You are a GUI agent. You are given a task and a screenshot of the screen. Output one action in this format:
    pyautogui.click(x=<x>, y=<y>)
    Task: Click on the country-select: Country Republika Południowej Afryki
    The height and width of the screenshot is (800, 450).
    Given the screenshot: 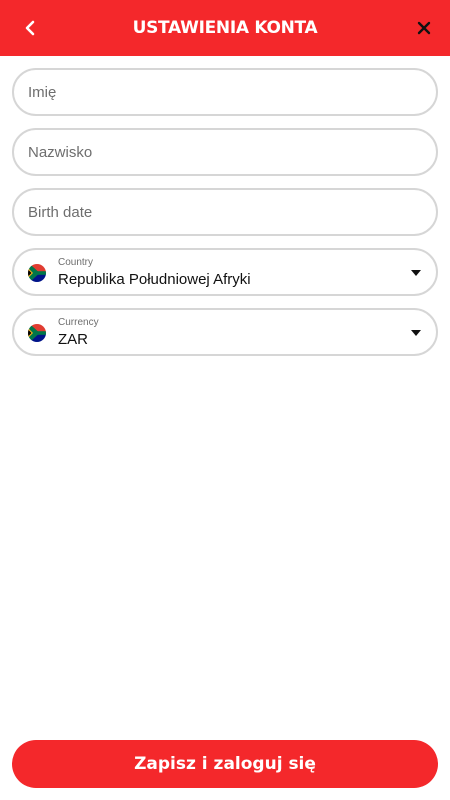 What is the action you would take?
    pyautogui.click(x=225, y=272)
    